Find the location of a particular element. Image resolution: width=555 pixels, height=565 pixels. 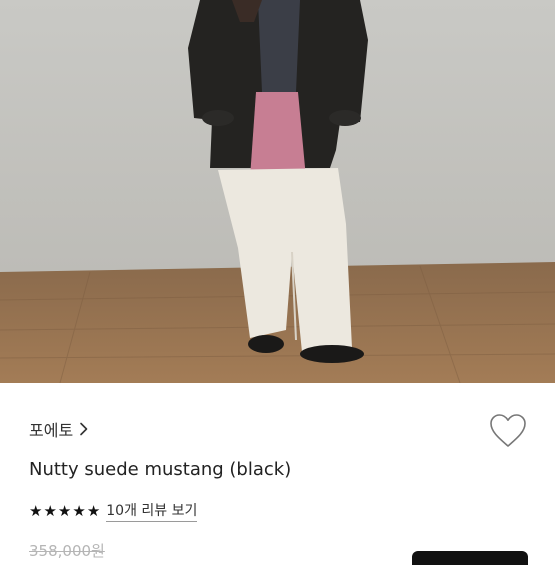

rating-row: ★ ★ ★ ★ ★ 10개 리뷰 보기 is located at coordinates (113, 511).